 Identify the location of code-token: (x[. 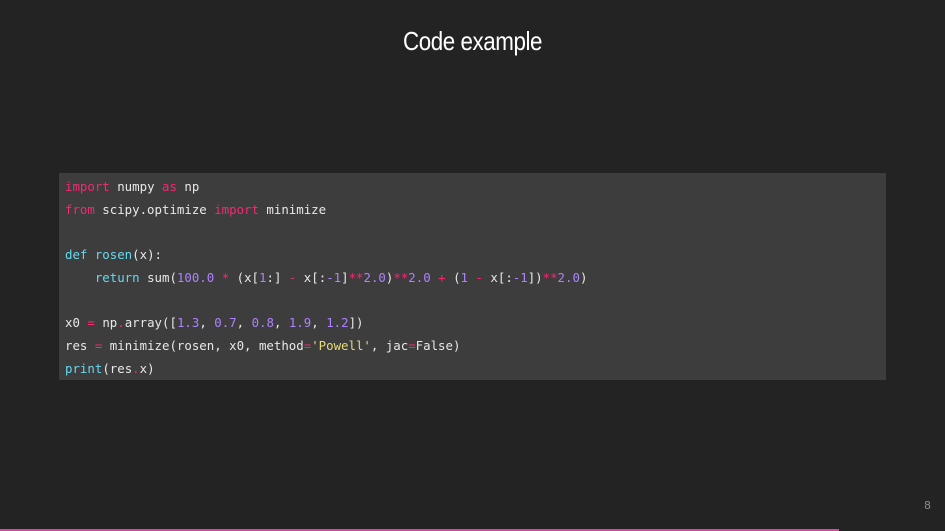
(244, 277).